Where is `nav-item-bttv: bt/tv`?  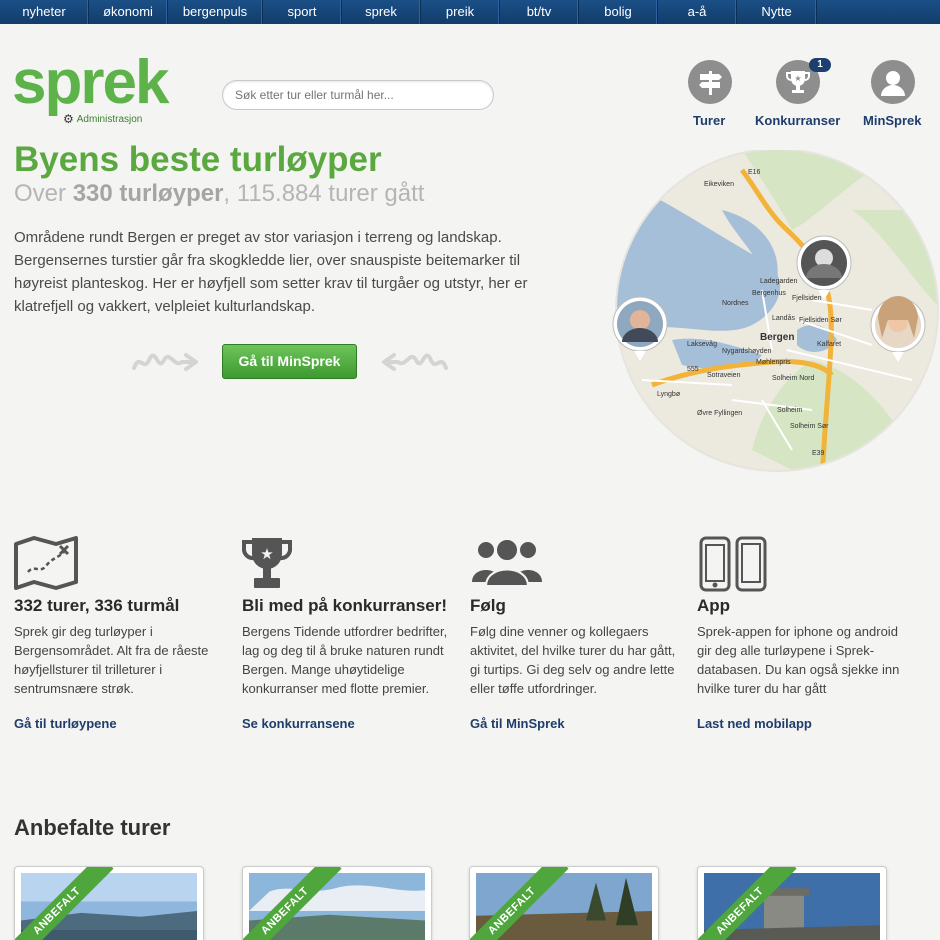 nav-item-bttv: bt/tv is located at coordinates (539, 12).